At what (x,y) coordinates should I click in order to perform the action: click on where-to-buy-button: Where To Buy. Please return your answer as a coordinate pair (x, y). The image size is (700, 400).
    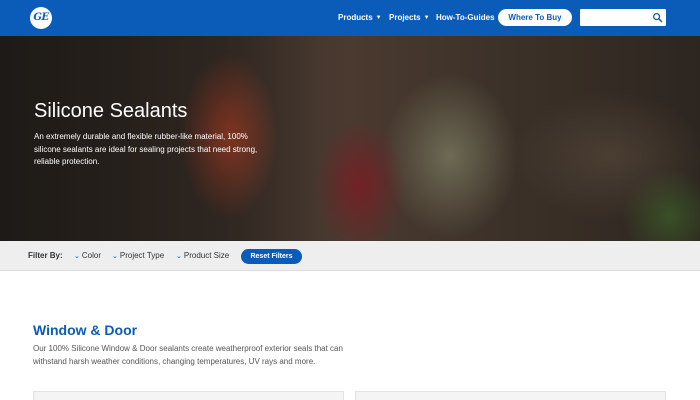
    Looking at the image, I should click on (535, 17).